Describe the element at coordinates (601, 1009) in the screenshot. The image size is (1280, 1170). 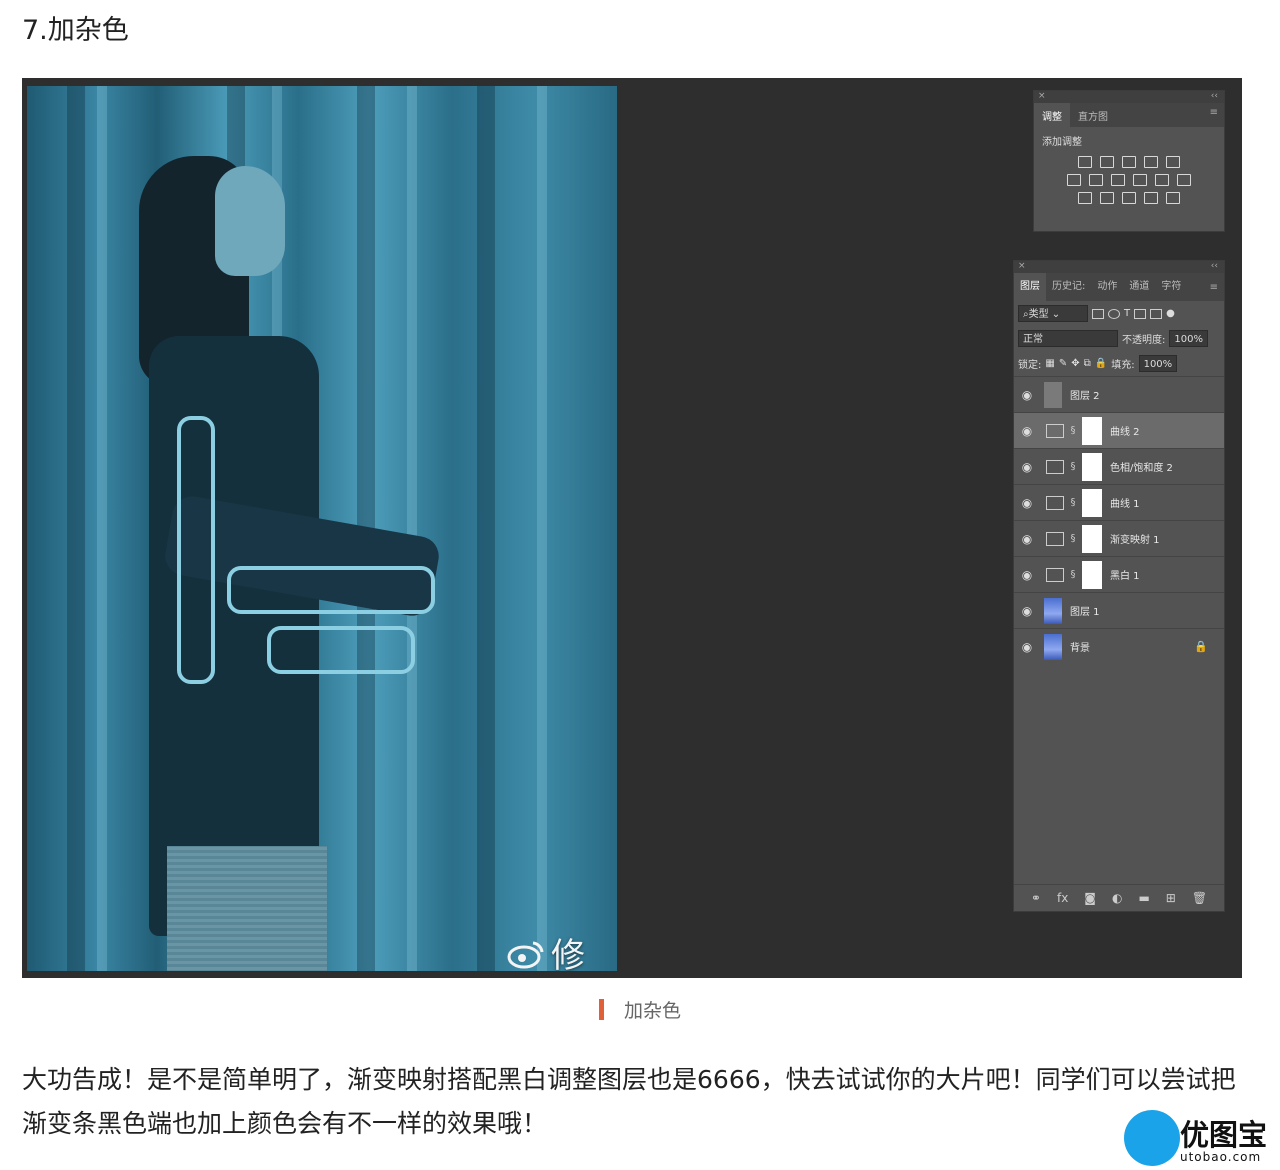
I see `caption-marker` at that location.